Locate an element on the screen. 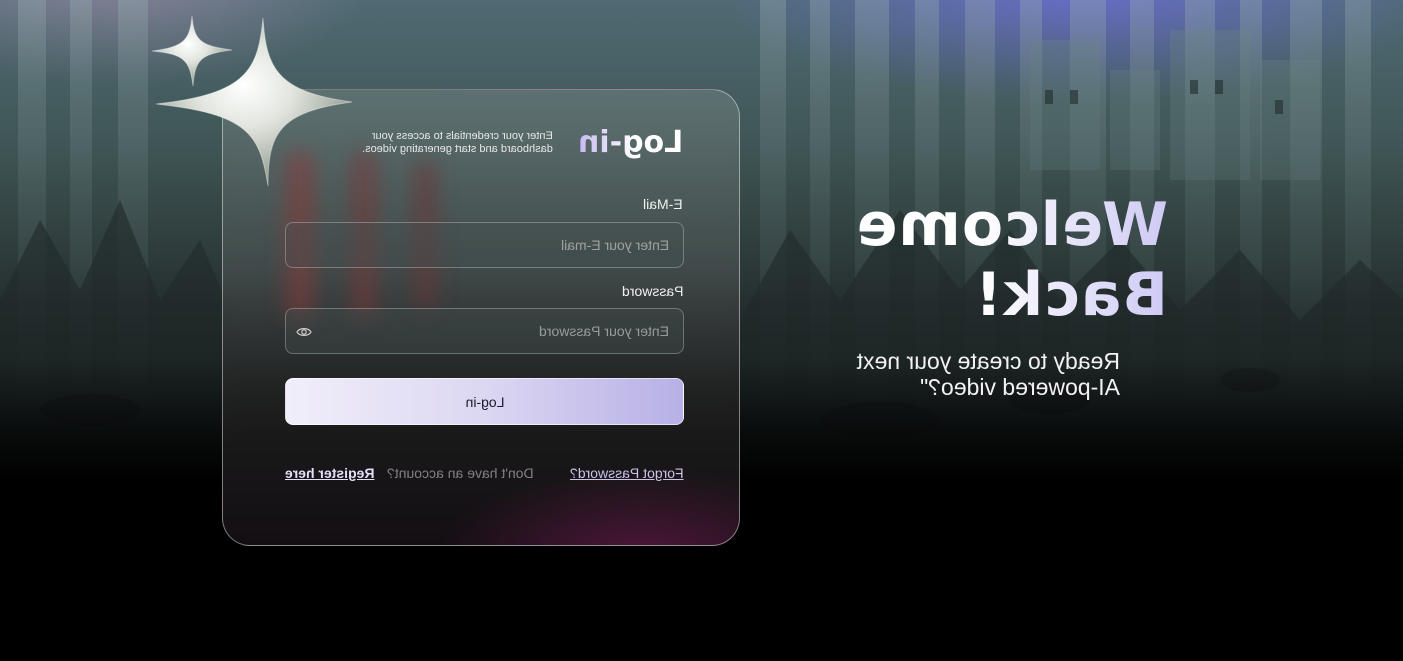 This screenshot has width=1403, height=661. register-link: Register here is located at coordinates (329, 473).